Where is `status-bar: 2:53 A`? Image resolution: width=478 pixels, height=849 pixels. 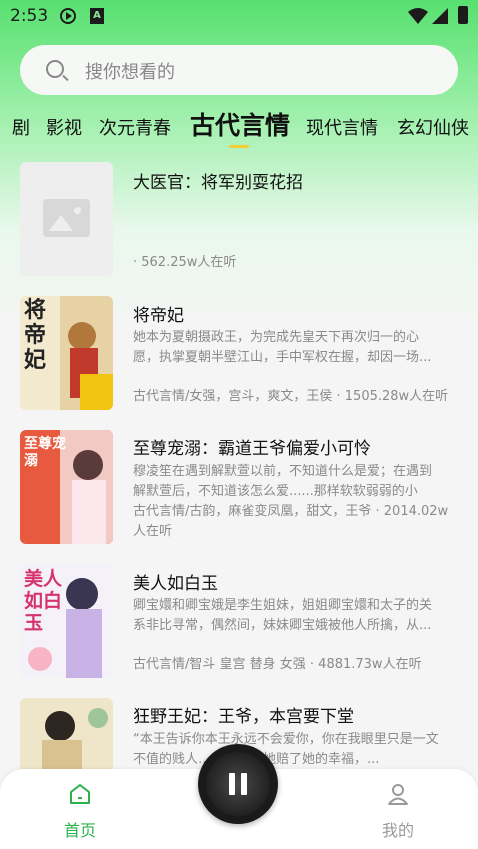 status-bar: 2:53 A is located at coordinates (239, 17).